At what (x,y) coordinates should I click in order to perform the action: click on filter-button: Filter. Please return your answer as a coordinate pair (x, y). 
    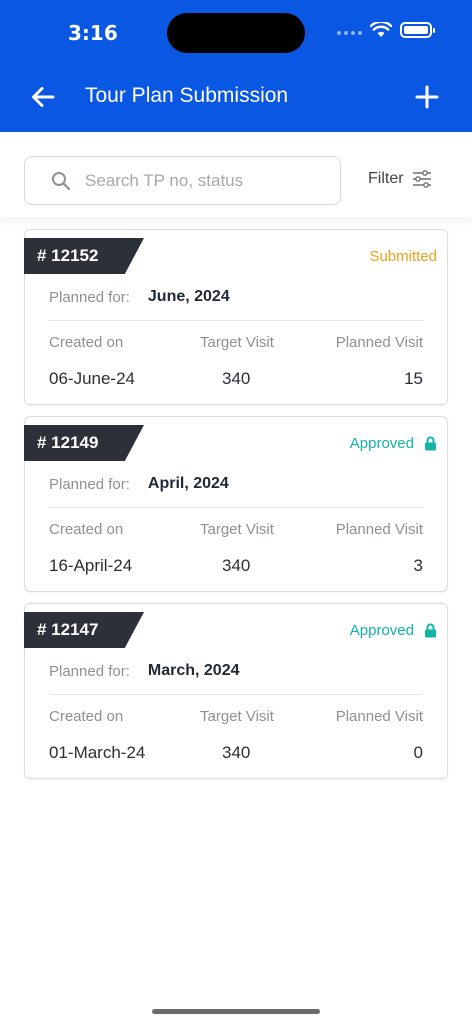
    Looking at the image, I should click on (400, 179).